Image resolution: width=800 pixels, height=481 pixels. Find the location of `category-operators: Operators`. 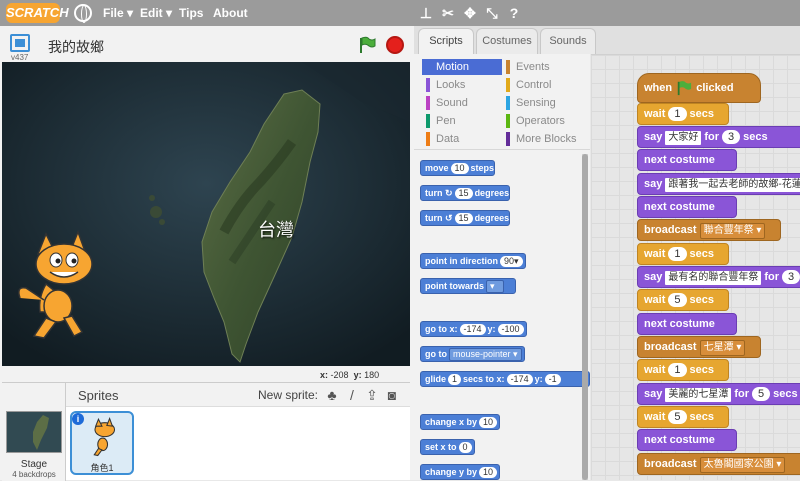

category-operators: Operators is located at coordinates (542, 121).